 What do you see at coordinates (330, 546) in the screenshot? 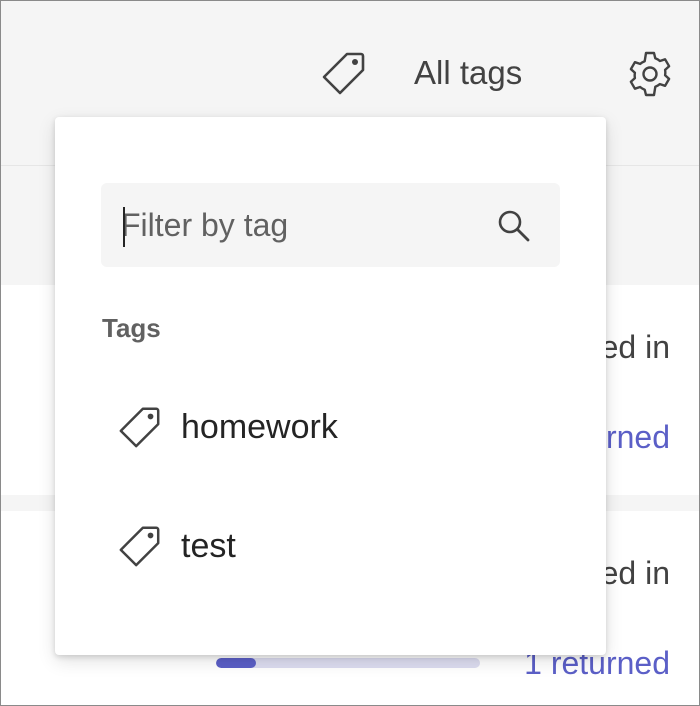
I see `tag-option-test: test` at bounding box center [330, 546].